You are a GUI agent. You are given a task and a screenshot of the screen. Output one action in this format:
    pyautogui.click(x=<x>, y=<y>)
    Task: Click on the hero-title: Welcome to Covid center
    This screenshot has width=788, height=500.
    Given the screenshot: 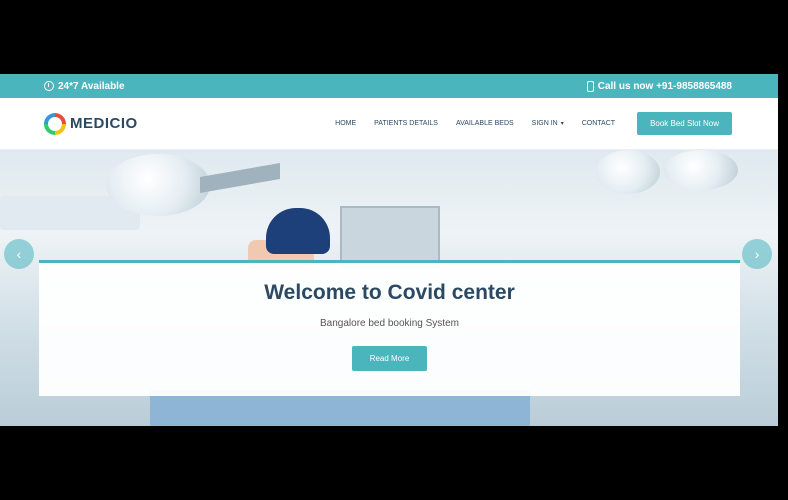 What is the action you would take?
    pyautogui.click(x=389, y=292)
    